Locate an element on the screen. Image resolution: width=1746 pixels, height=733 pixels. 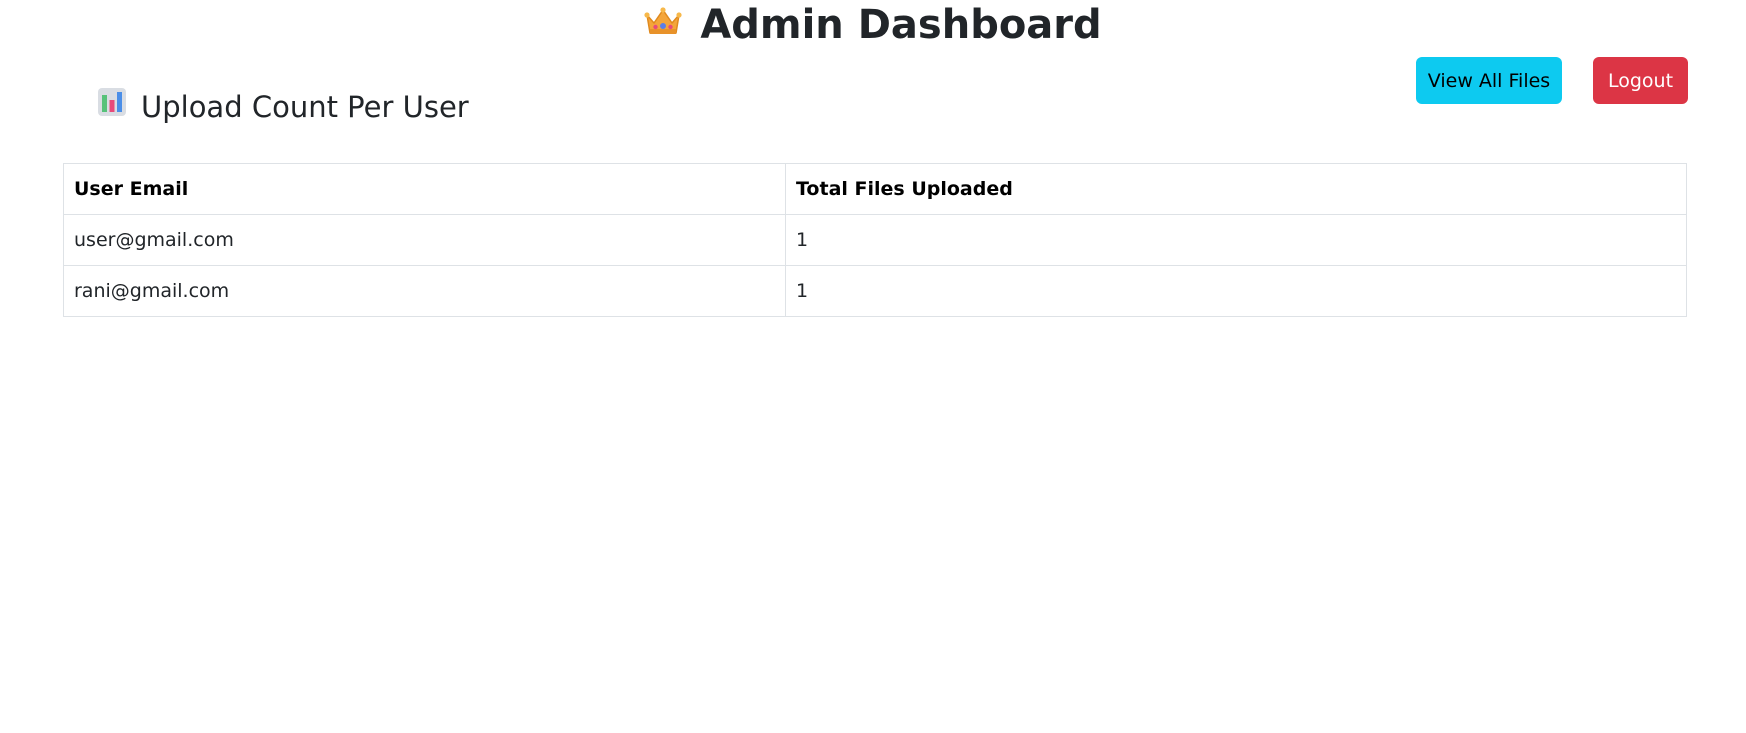
section-title: Upload Count Per User is located at coordinates (283, 107).